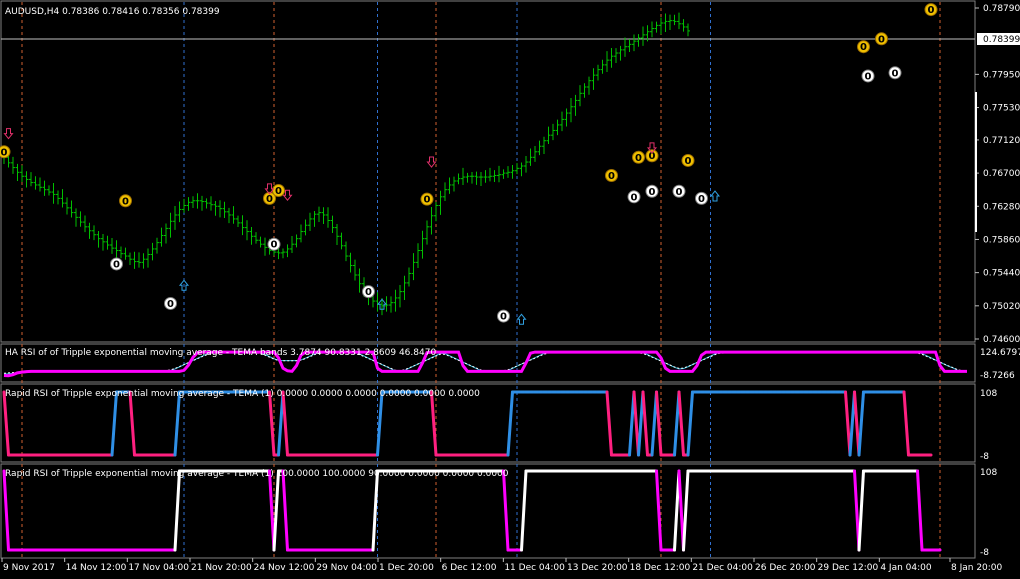 The width and height of the screenshot is (1020, 579). What do you see at coordinates (467, 423) in the screenshot?
I see `panel2-lines` at bounding box center [467, 423].